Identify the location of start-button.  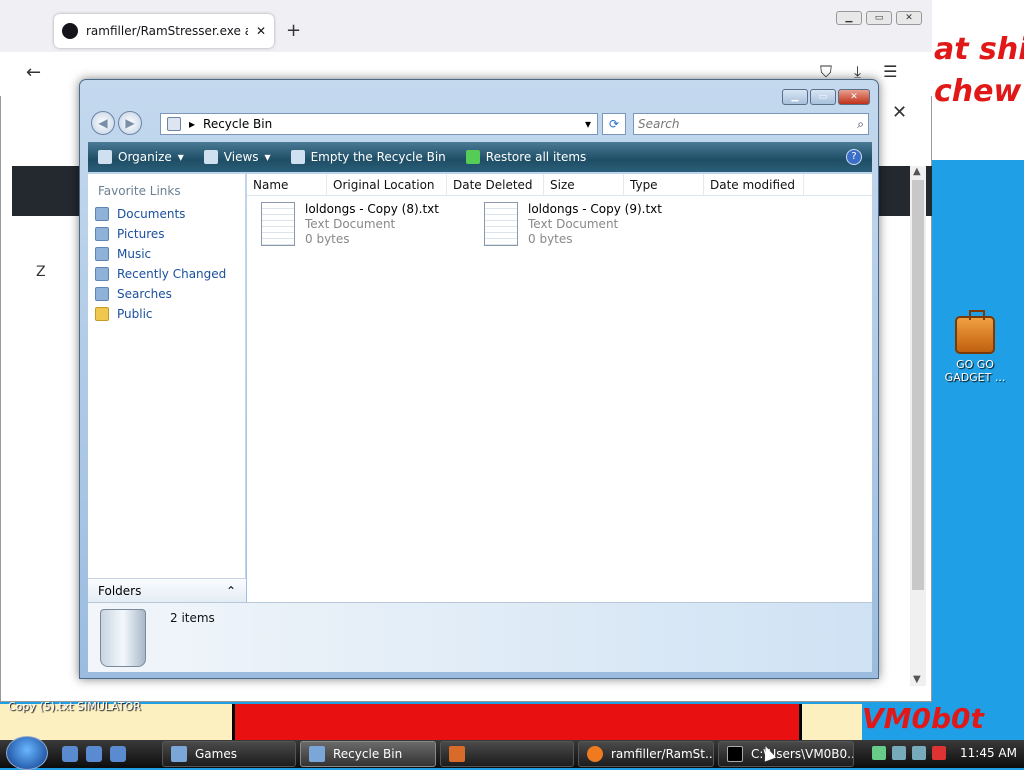
(27, 753).